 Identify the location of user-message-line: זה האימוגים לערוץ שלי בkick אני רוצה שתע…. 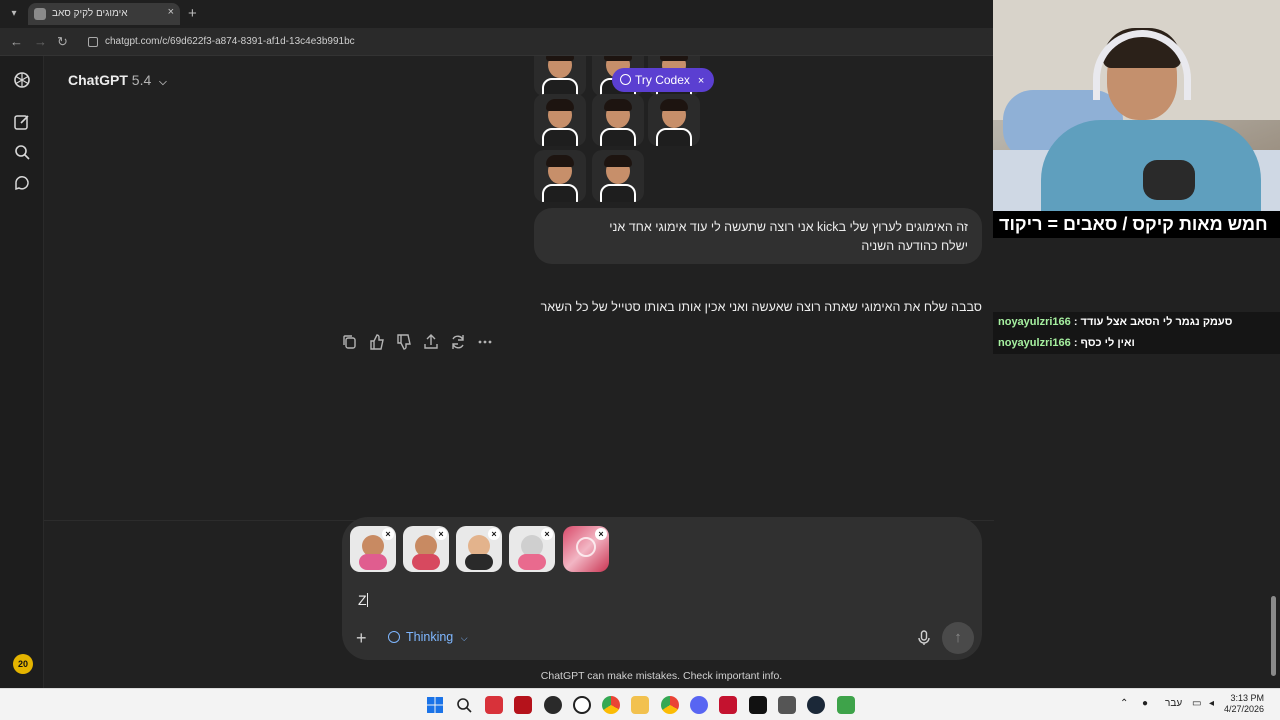
(788, 227).